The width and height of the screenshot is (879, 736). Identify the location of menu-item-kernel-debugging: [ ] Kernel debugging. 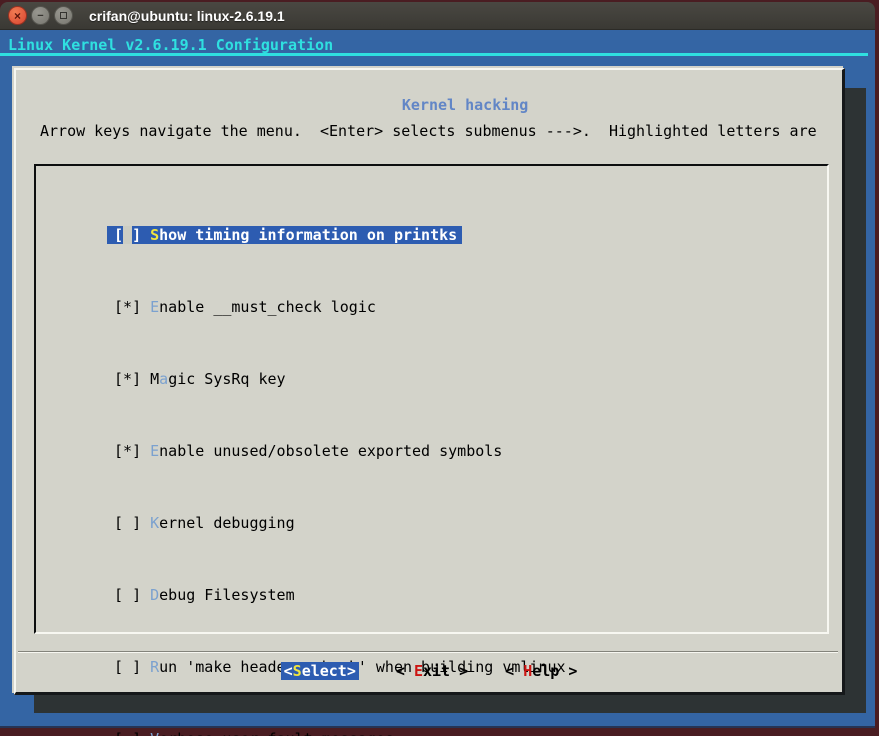
(204, 523).